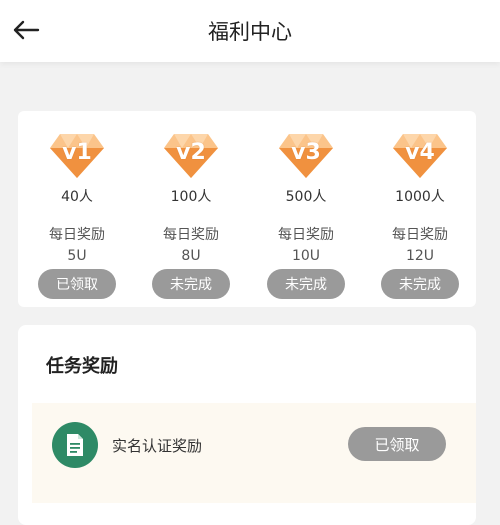 This screenshot has width=500, height=525. I want to click on diamond-icon: v4, so click(420, 156).